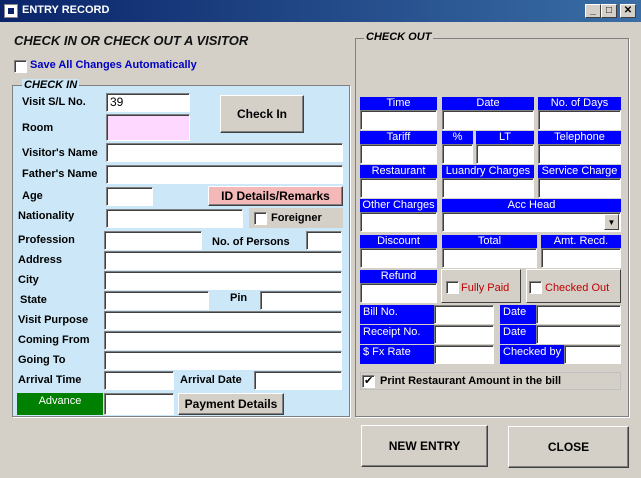 Image resolution: width=641 pixels, height=478 pixels. Describe the element at coordinates (324, 240) in the screenshot. I see `no-persons-field` at that location.